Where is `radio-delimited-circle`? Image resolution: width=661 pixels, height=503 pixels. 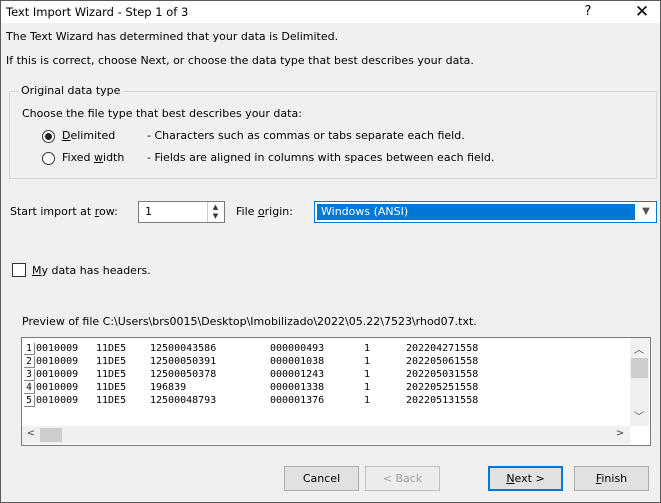
radio-delimited-circle is located at coordinates (48, 136).